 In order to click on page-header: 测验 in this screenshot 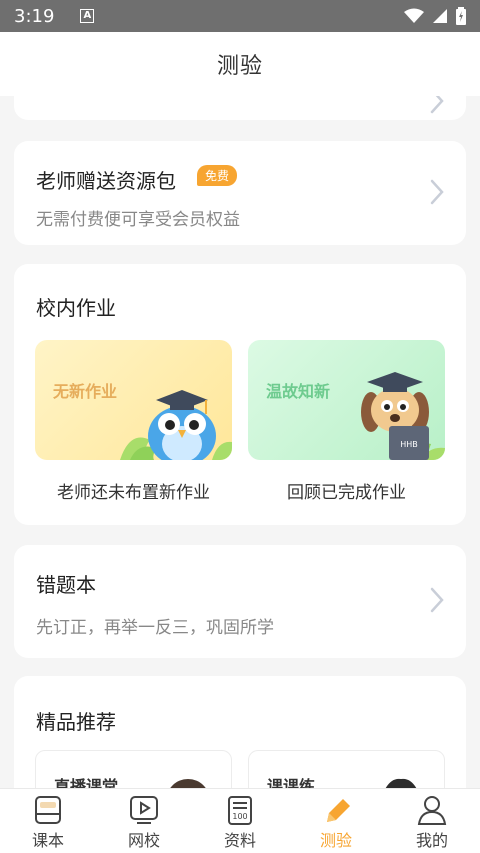, I will do `click(240, 64)`.